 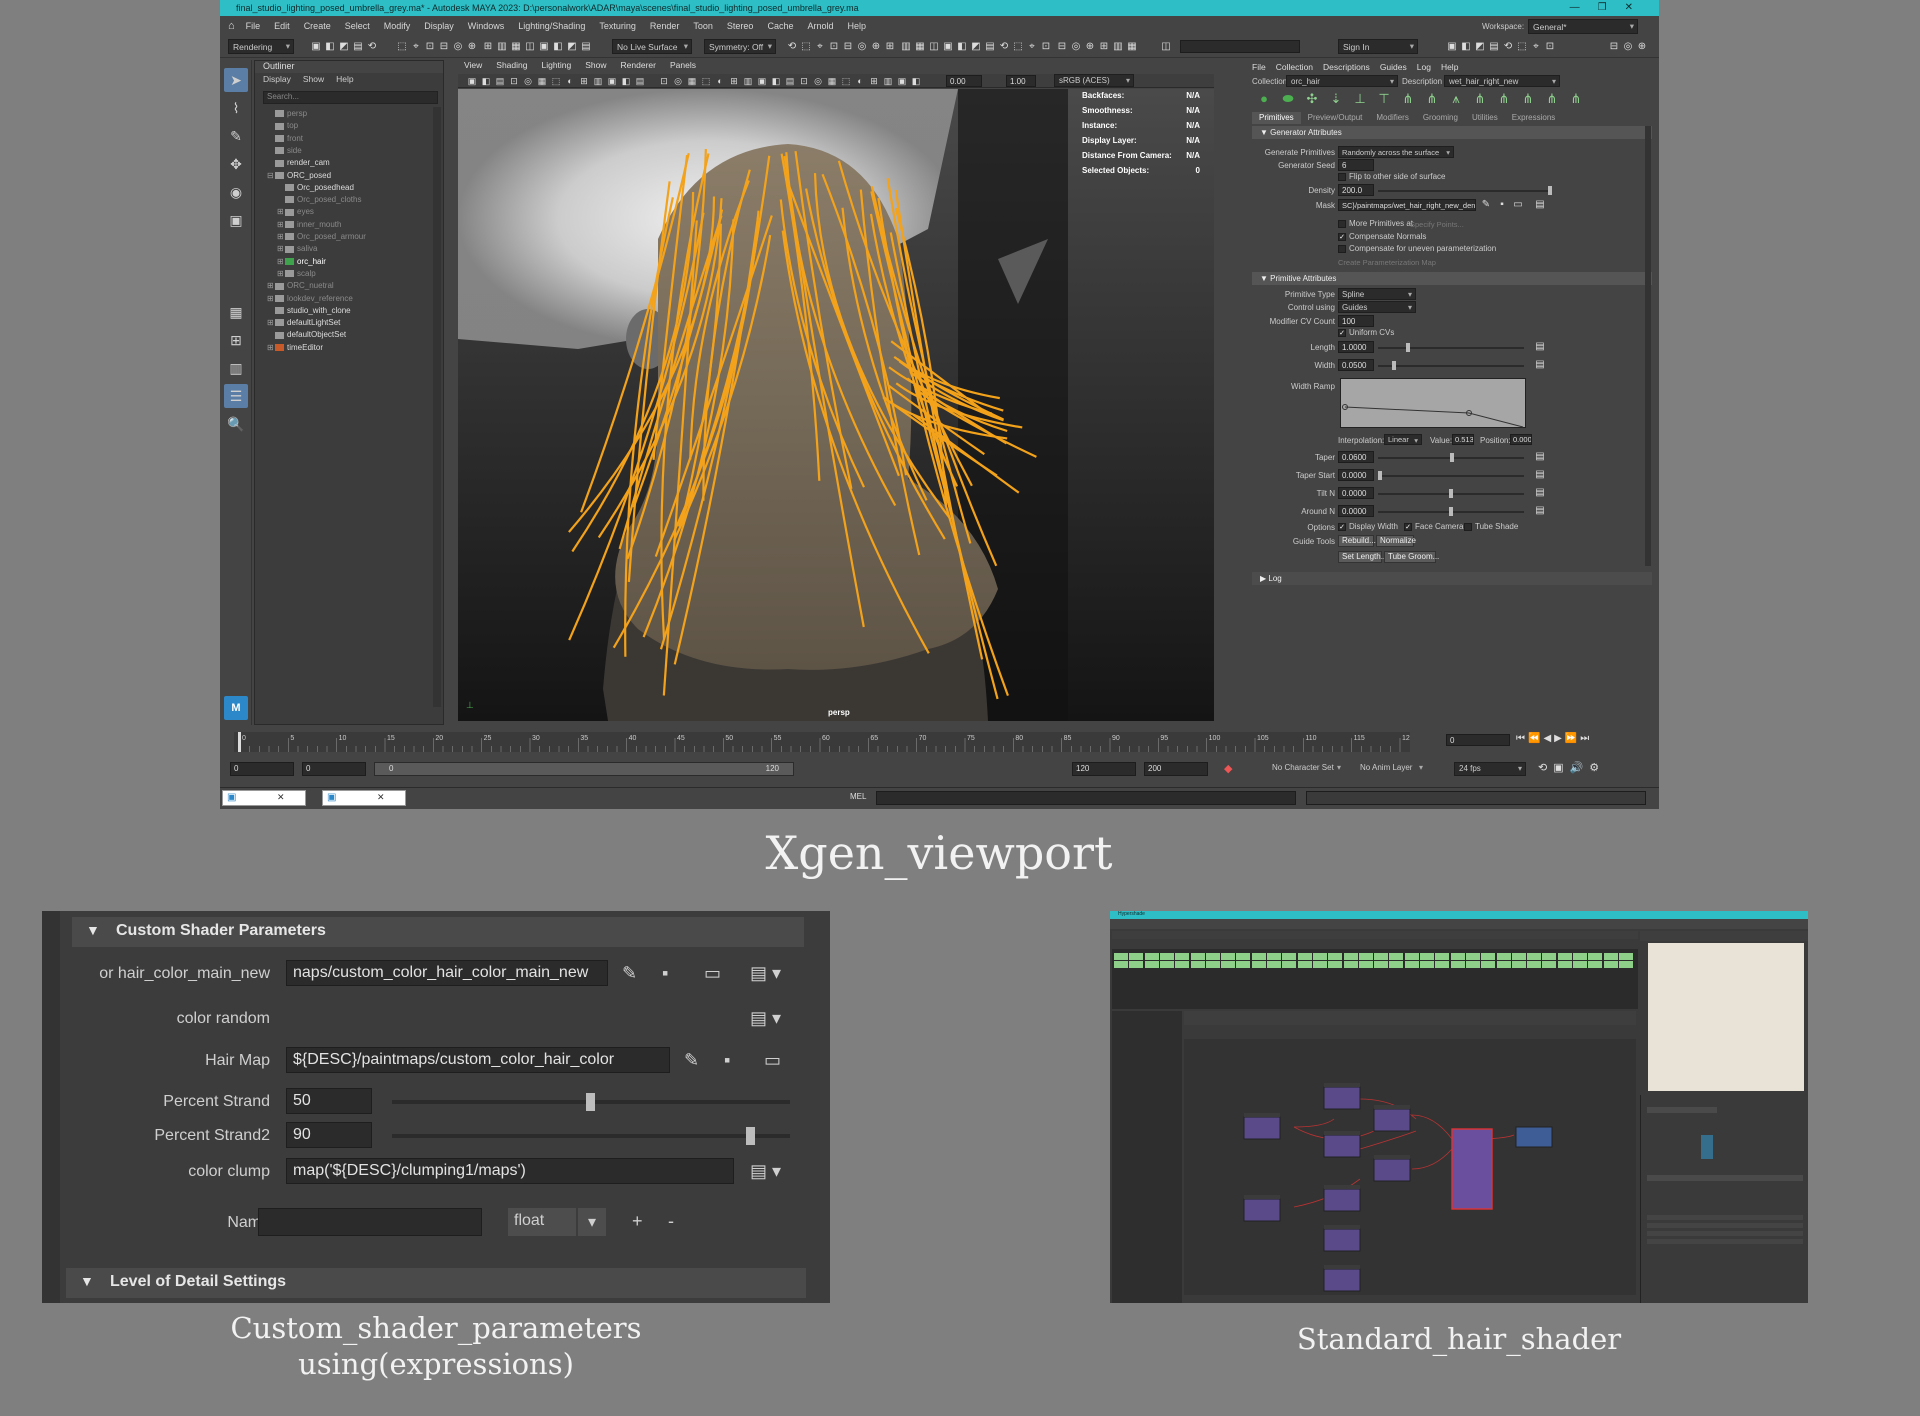 I want to click on taper-expression-icon: ▤, so click(x=1540, y=457).